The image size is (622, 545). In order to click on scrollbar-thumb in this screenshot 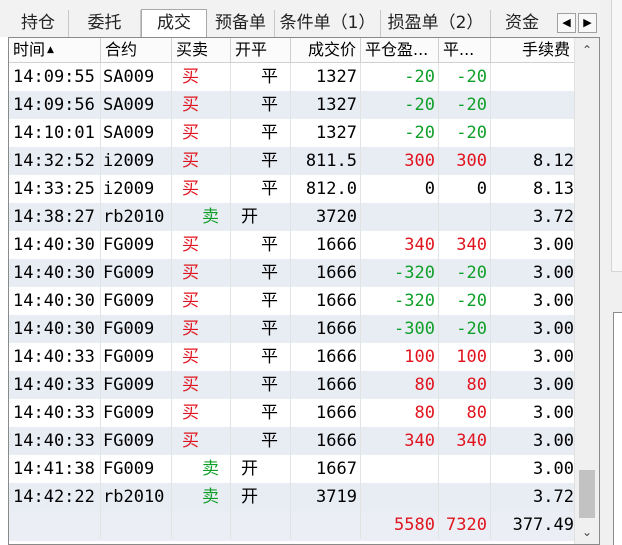, I will do `click(587, 494)`.